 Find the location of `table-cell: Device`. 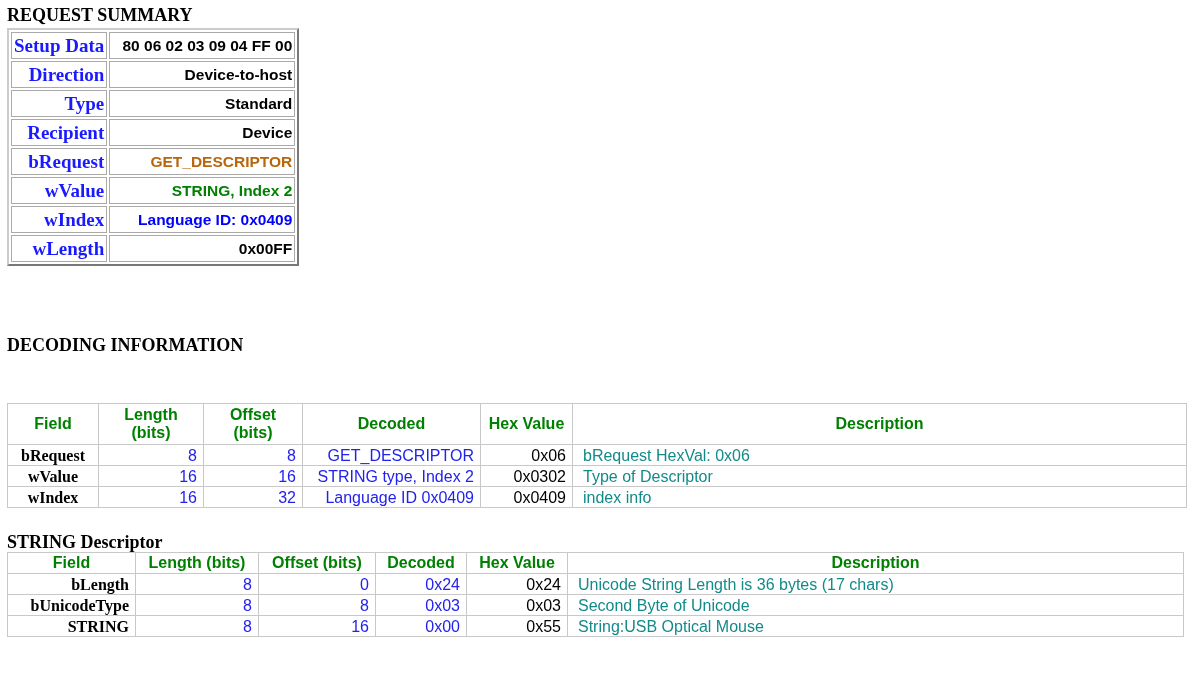

table-cell: Device is located at coordinates (202, 132).